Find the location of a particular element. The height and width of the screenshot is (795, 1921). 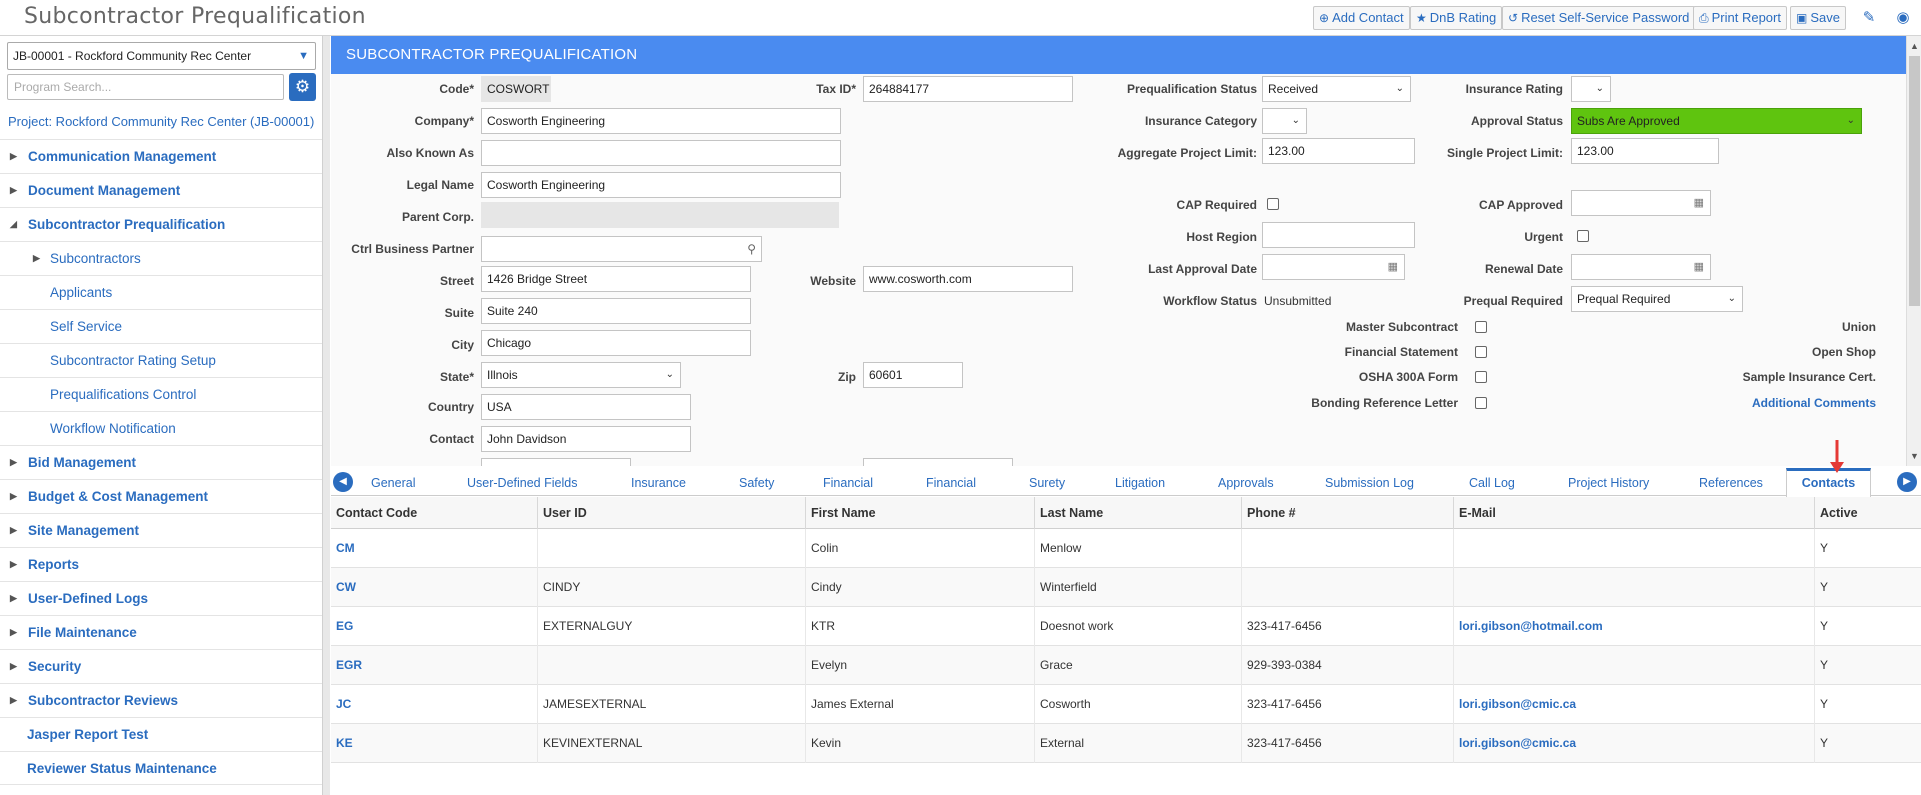

sidebar-item-subcontractor-prequalification: ◢ Subcontractor Prequalification is located at coordinates (161, 224).